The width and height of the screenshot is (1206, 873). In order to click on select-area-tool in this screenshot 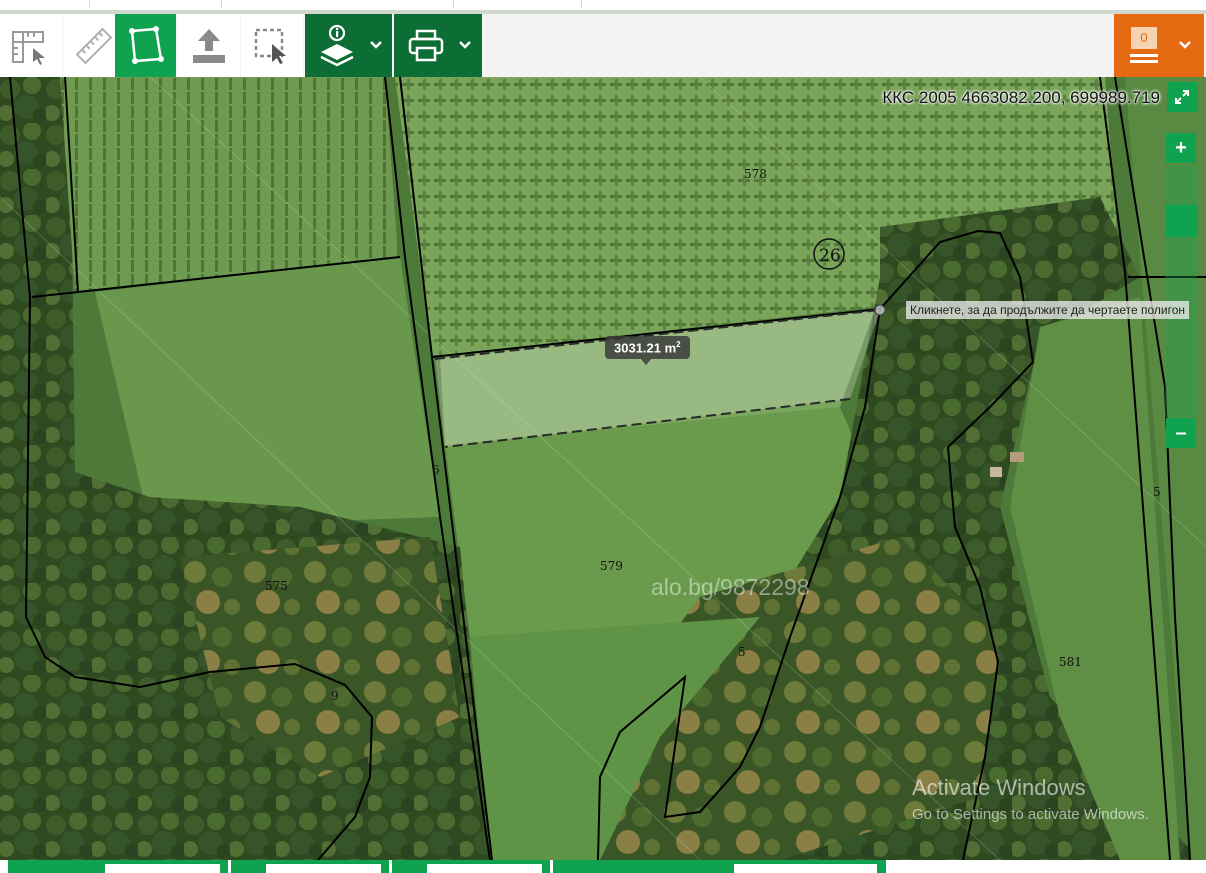, I will do `click(272, 45)`.